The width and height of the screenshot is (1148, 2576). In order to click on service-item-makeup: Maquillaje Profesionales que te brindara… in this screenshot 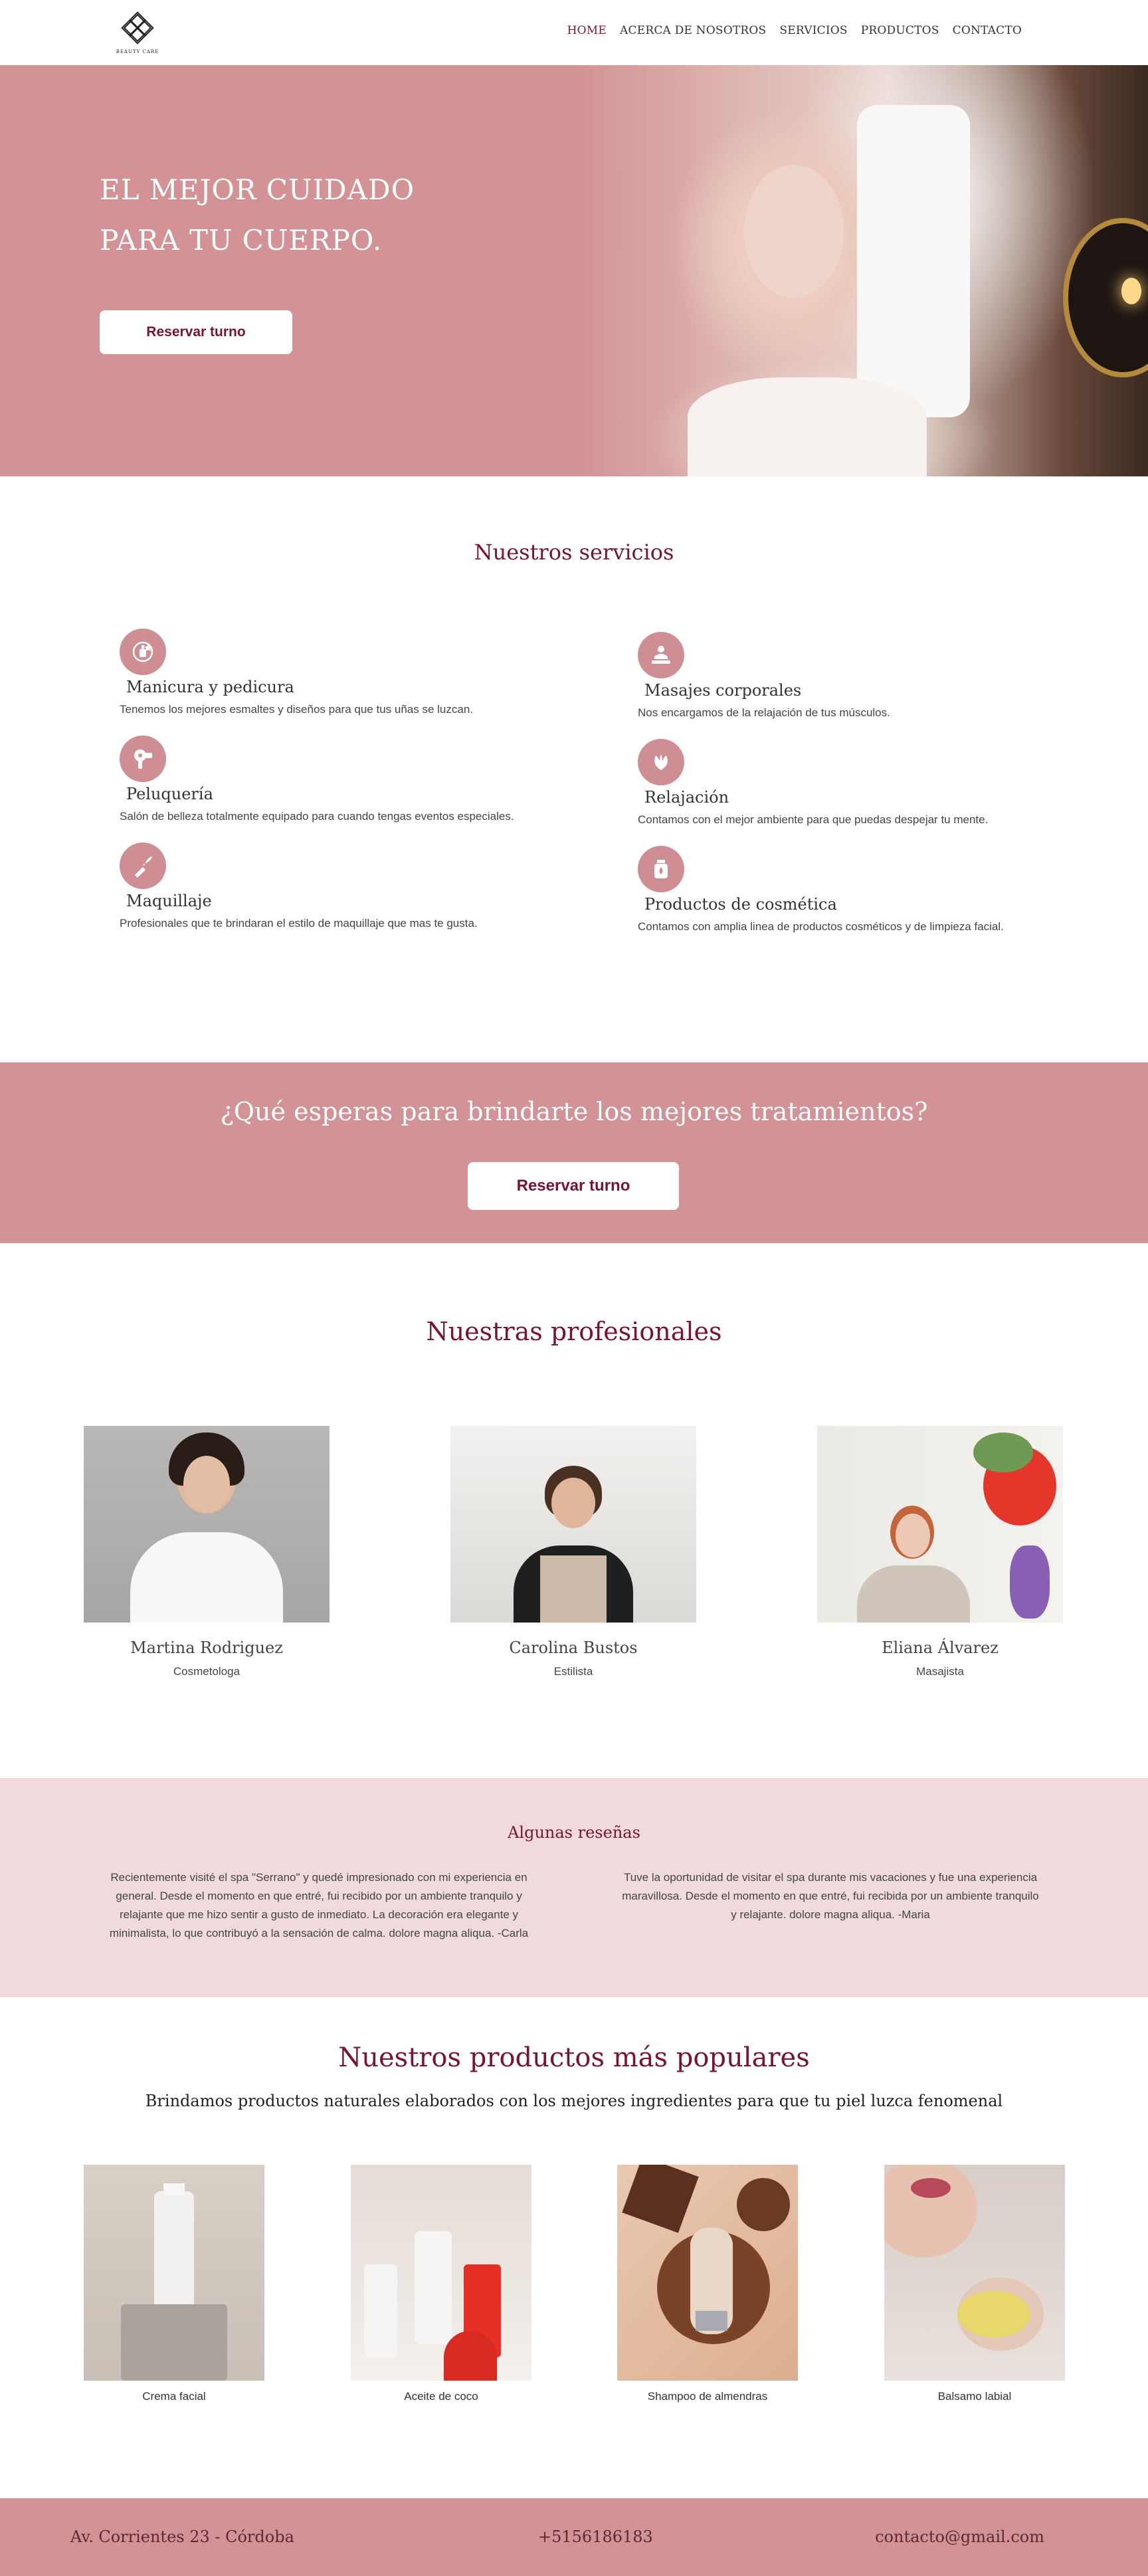, I will do `click(339, 886)`.